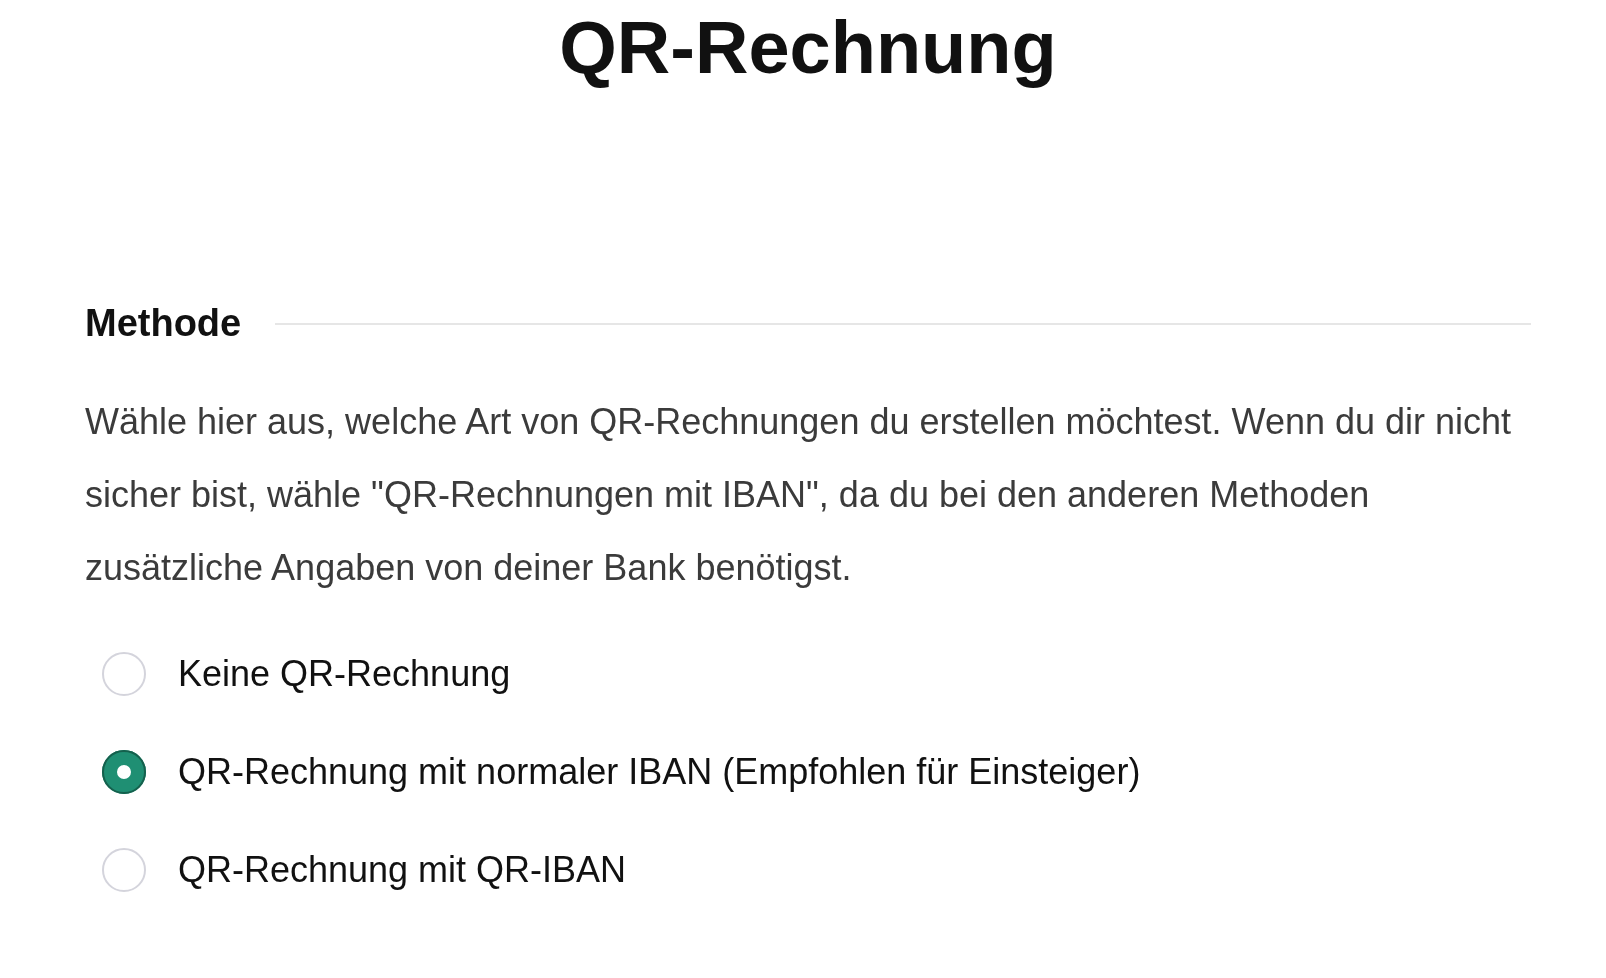  I want to click on radio-button, so click(124, 772).